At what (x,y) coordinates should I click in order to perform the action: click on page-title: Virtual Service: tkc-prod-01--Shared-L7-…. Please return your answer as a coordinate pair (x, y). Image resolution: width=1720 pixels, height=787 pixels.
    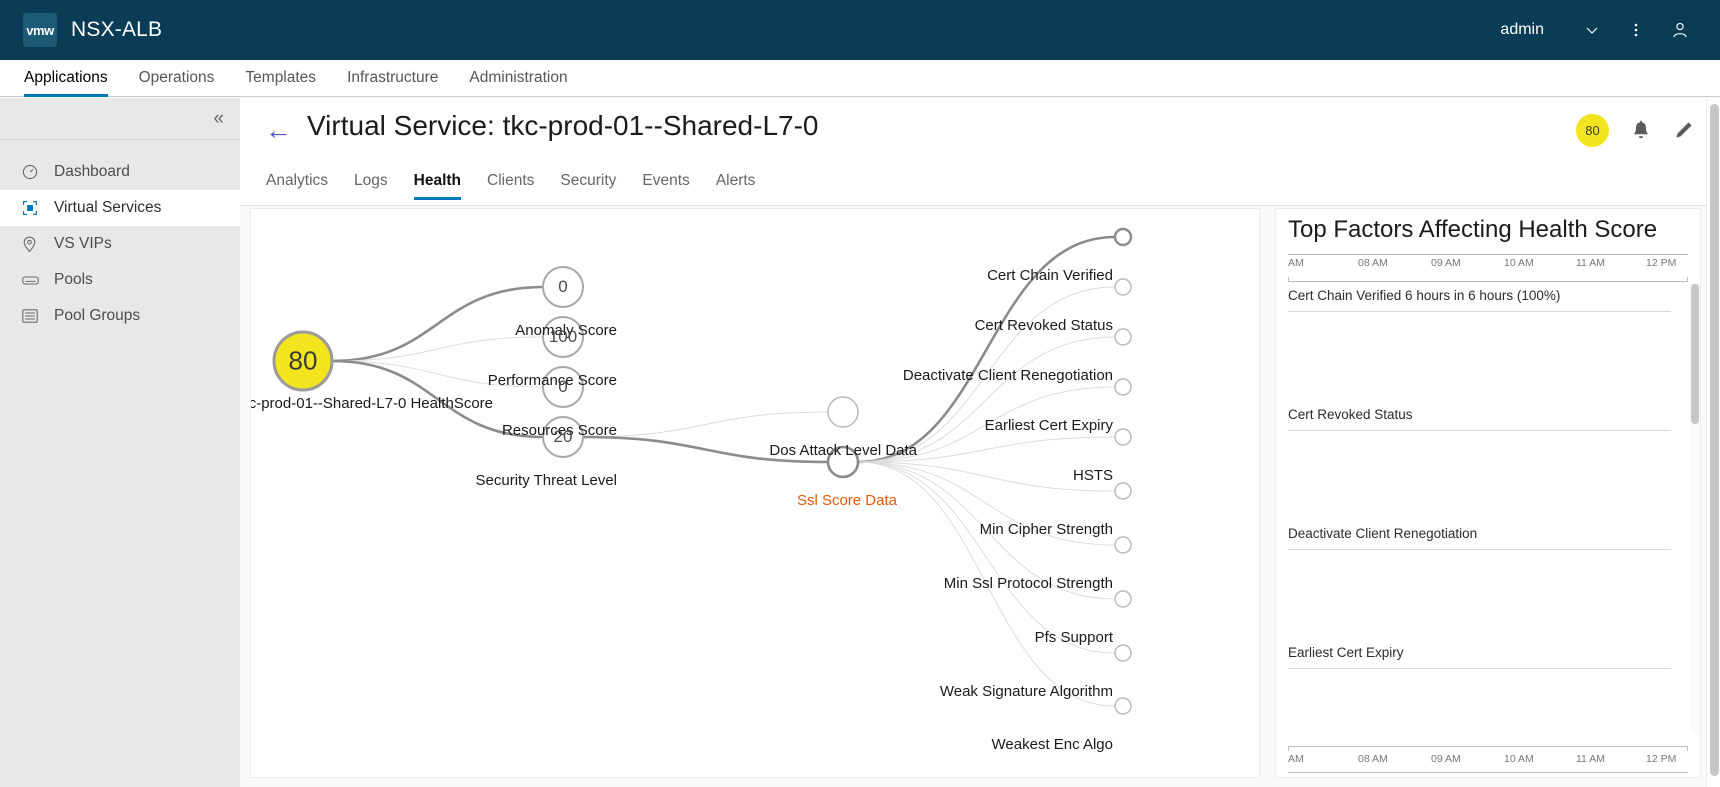
    Looking at the image, I should click on (563, 125).